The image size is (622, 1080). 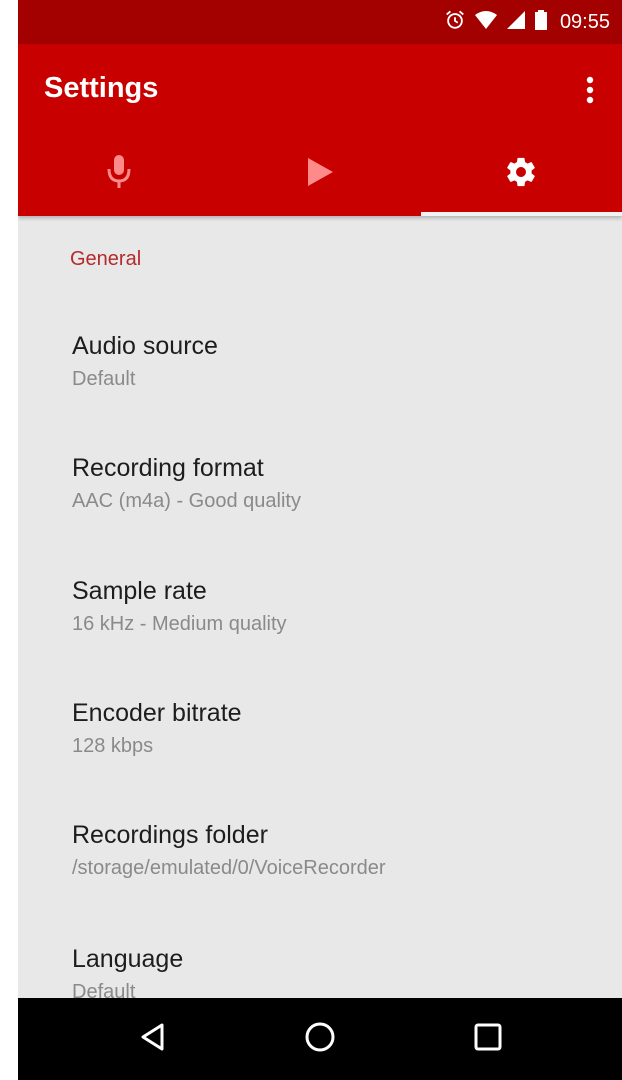 I want to click on tab-playback, so click(x=319, y=174).